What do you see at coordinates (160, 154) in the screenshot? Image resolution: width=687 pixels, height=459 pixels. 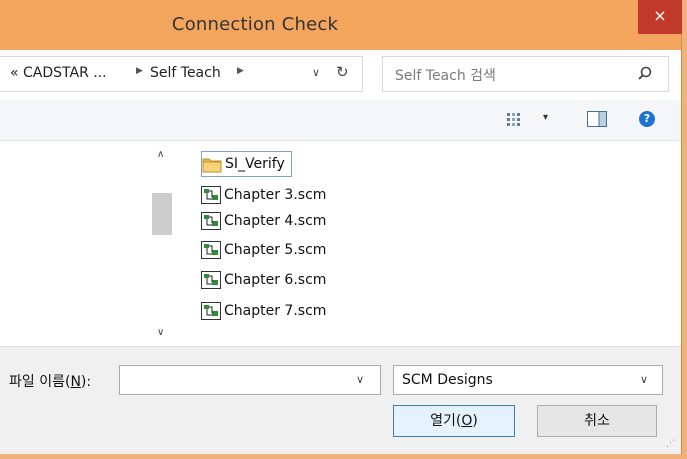 I see `scroll-up-icon: ∧` at bounding box center [160, 154].